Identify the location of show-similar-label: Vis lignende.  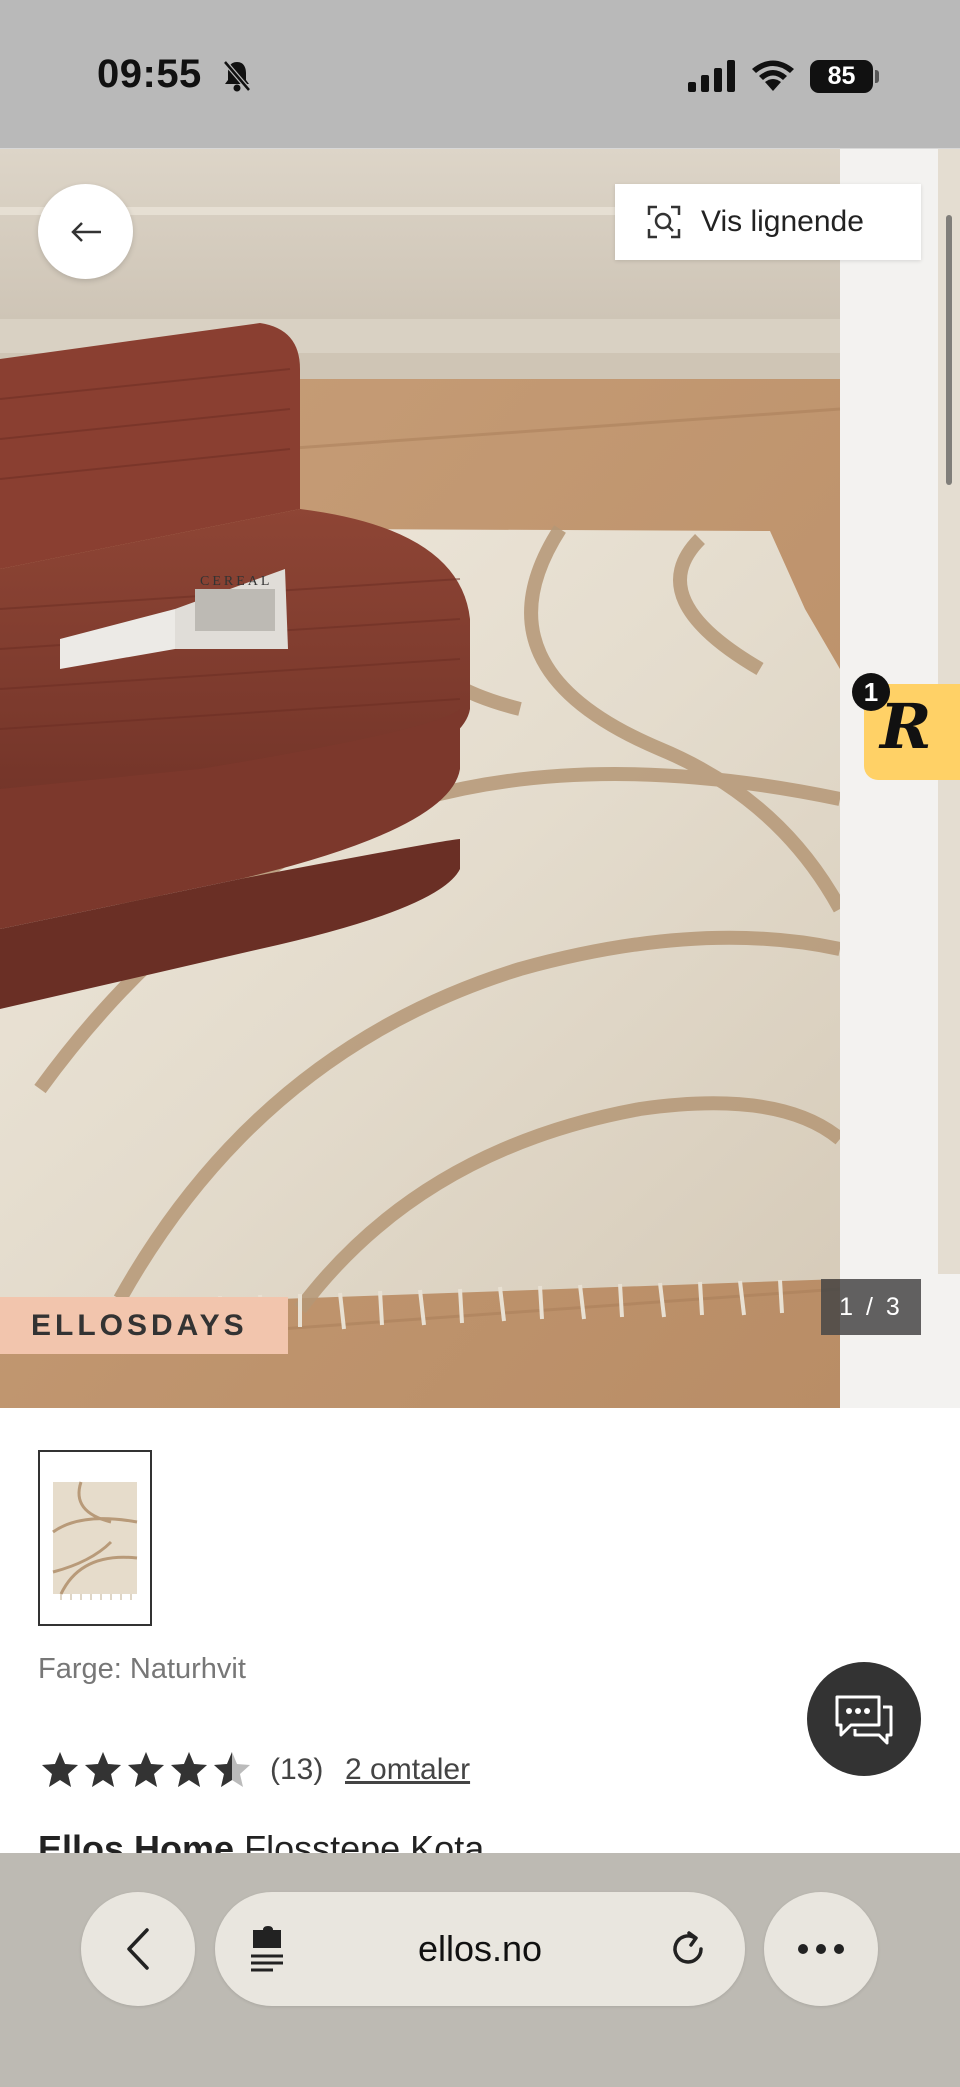
(782, 221).